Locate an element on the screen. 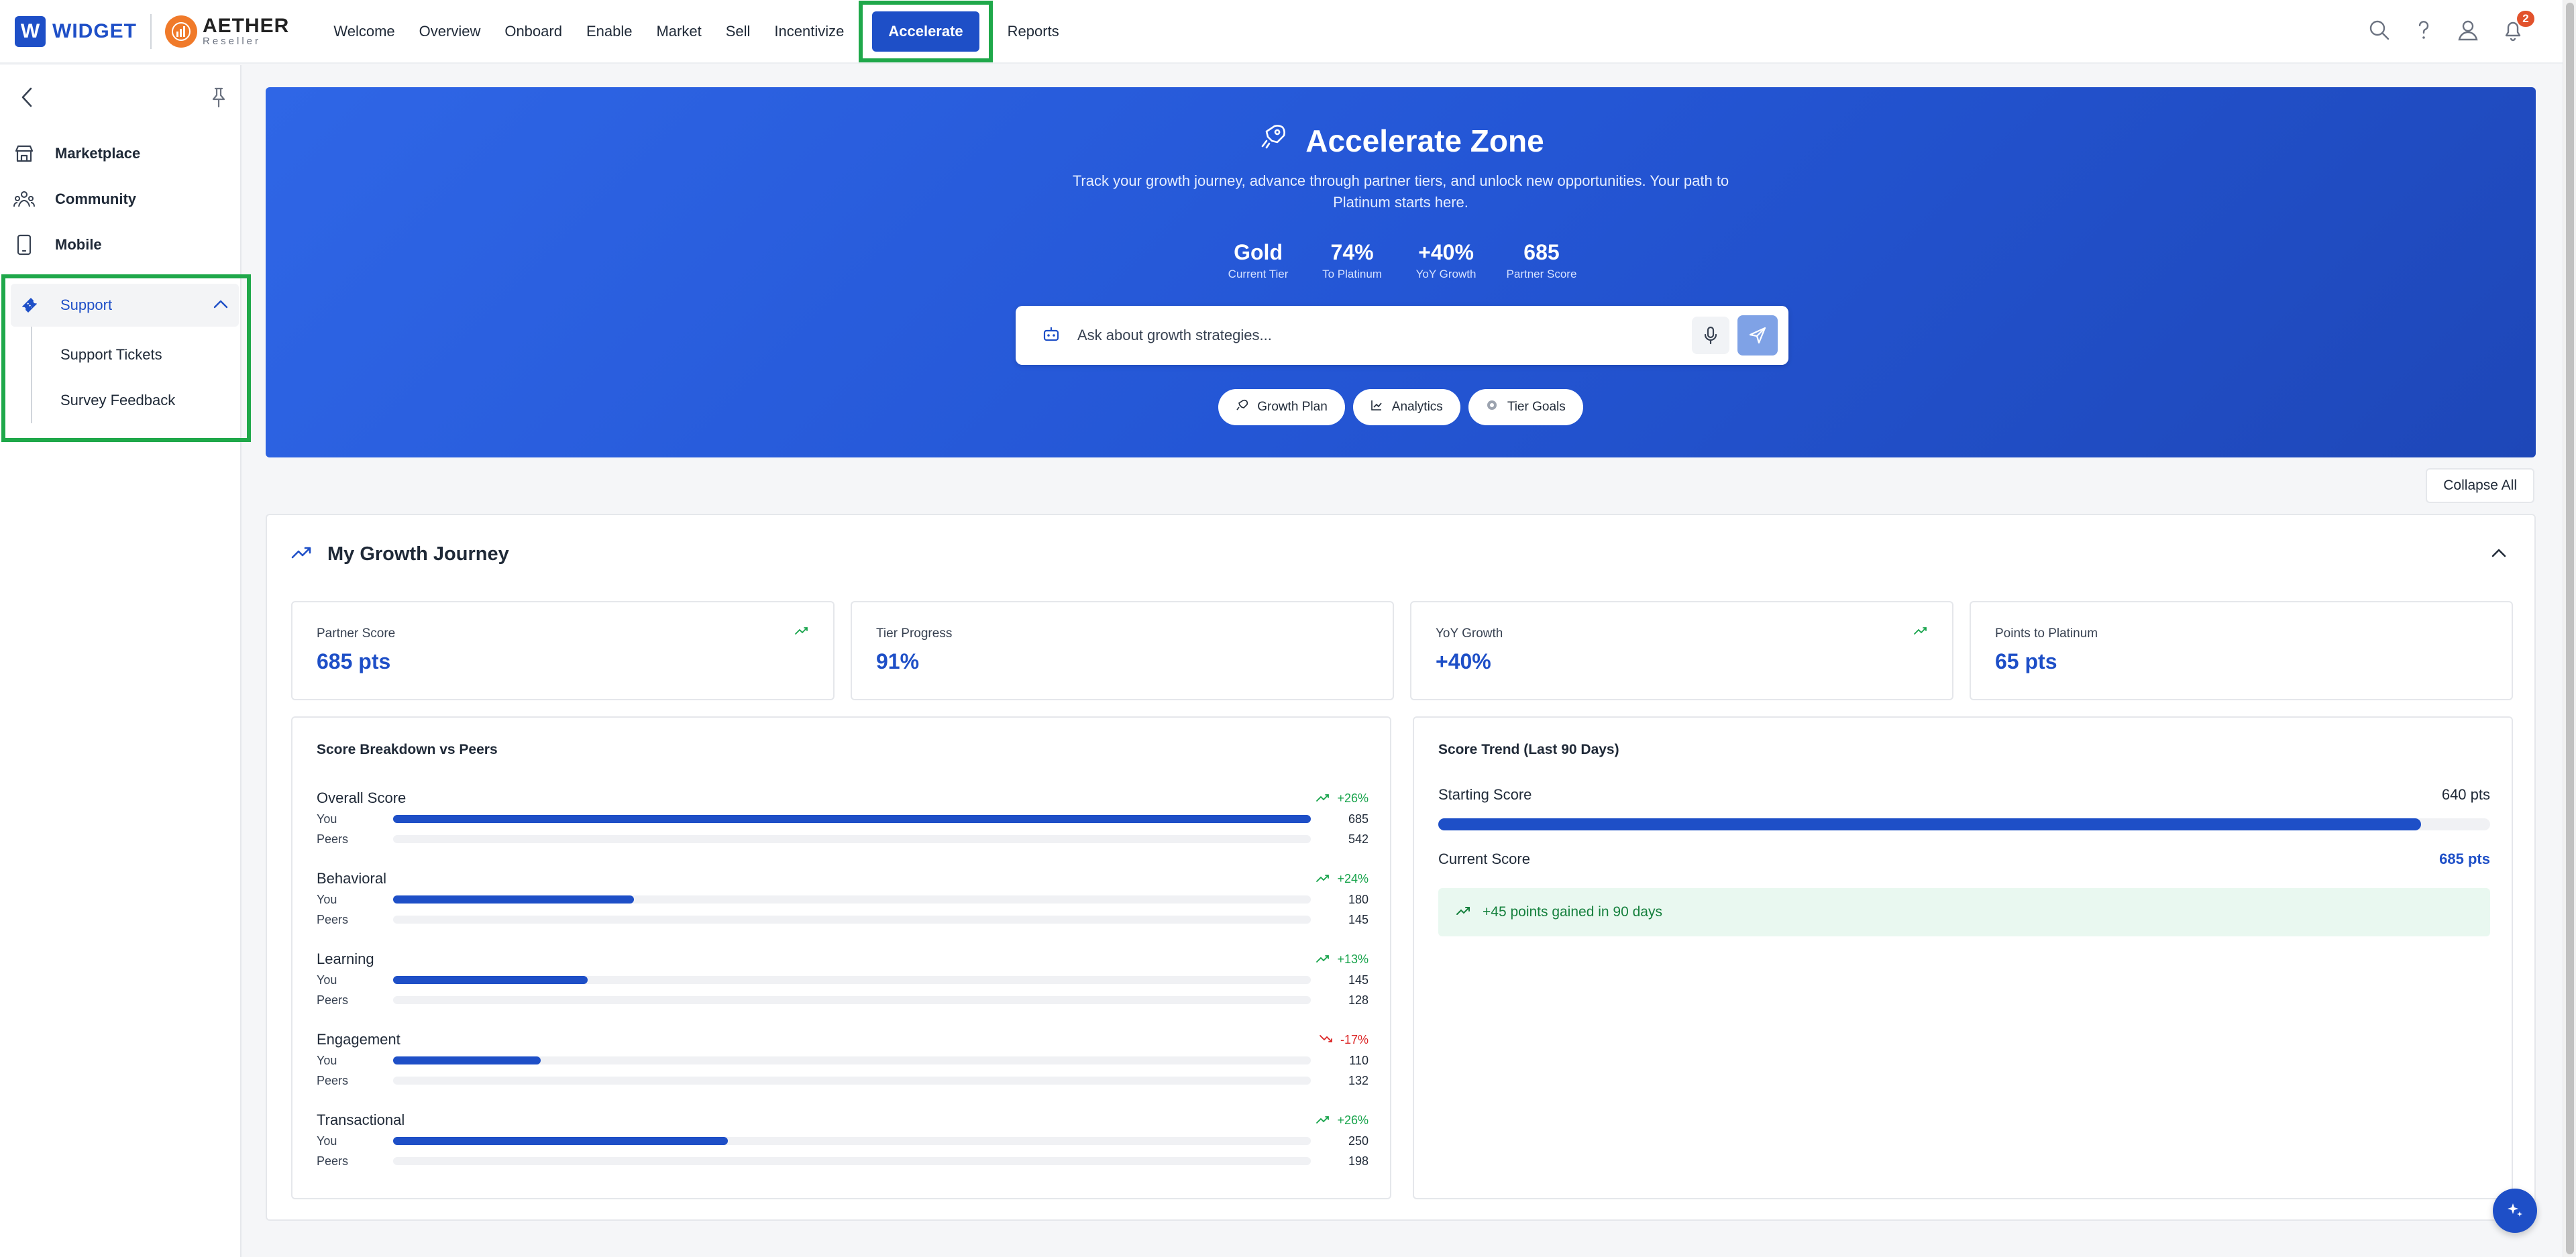 The width and height of the screenshot is (2576, 1257). stat-label: Partner Score is located at coordinates (1541, 274).